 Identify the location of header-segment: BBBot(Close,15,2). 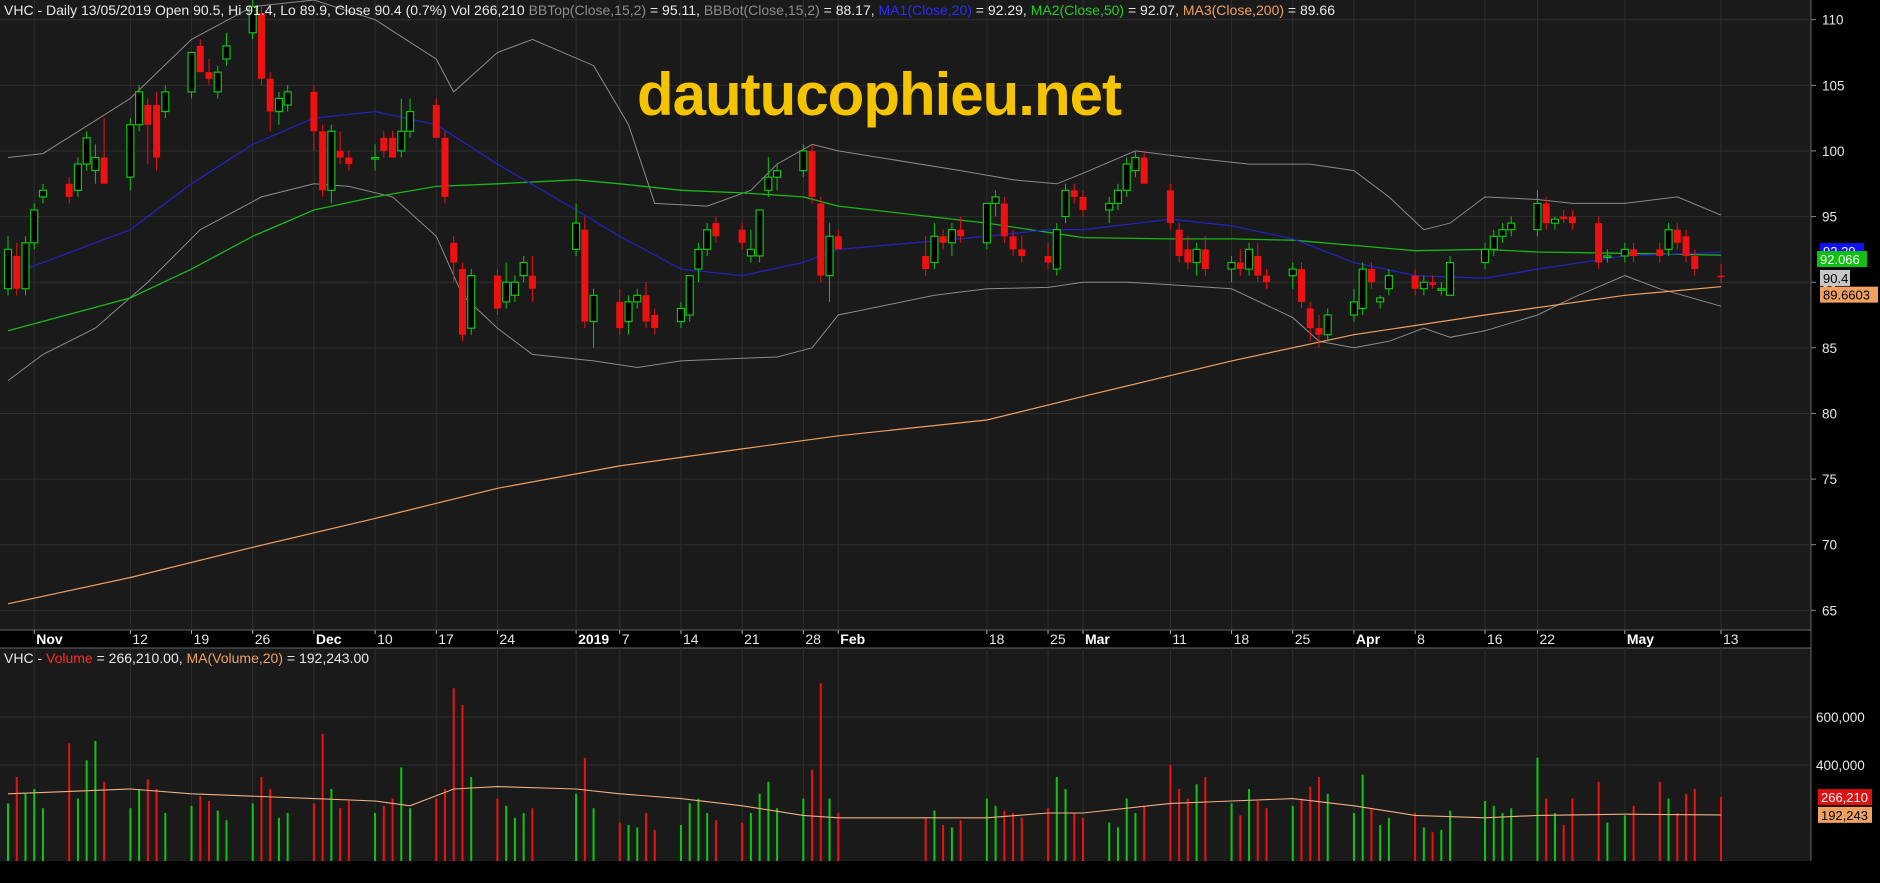
(762, 10).